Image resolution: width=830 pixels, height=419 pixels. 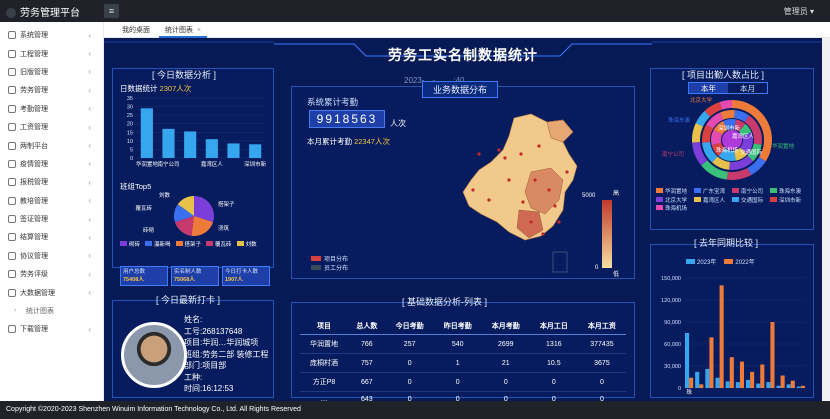 I want to click on user-name: 管理员, so click(x=795, y=11).